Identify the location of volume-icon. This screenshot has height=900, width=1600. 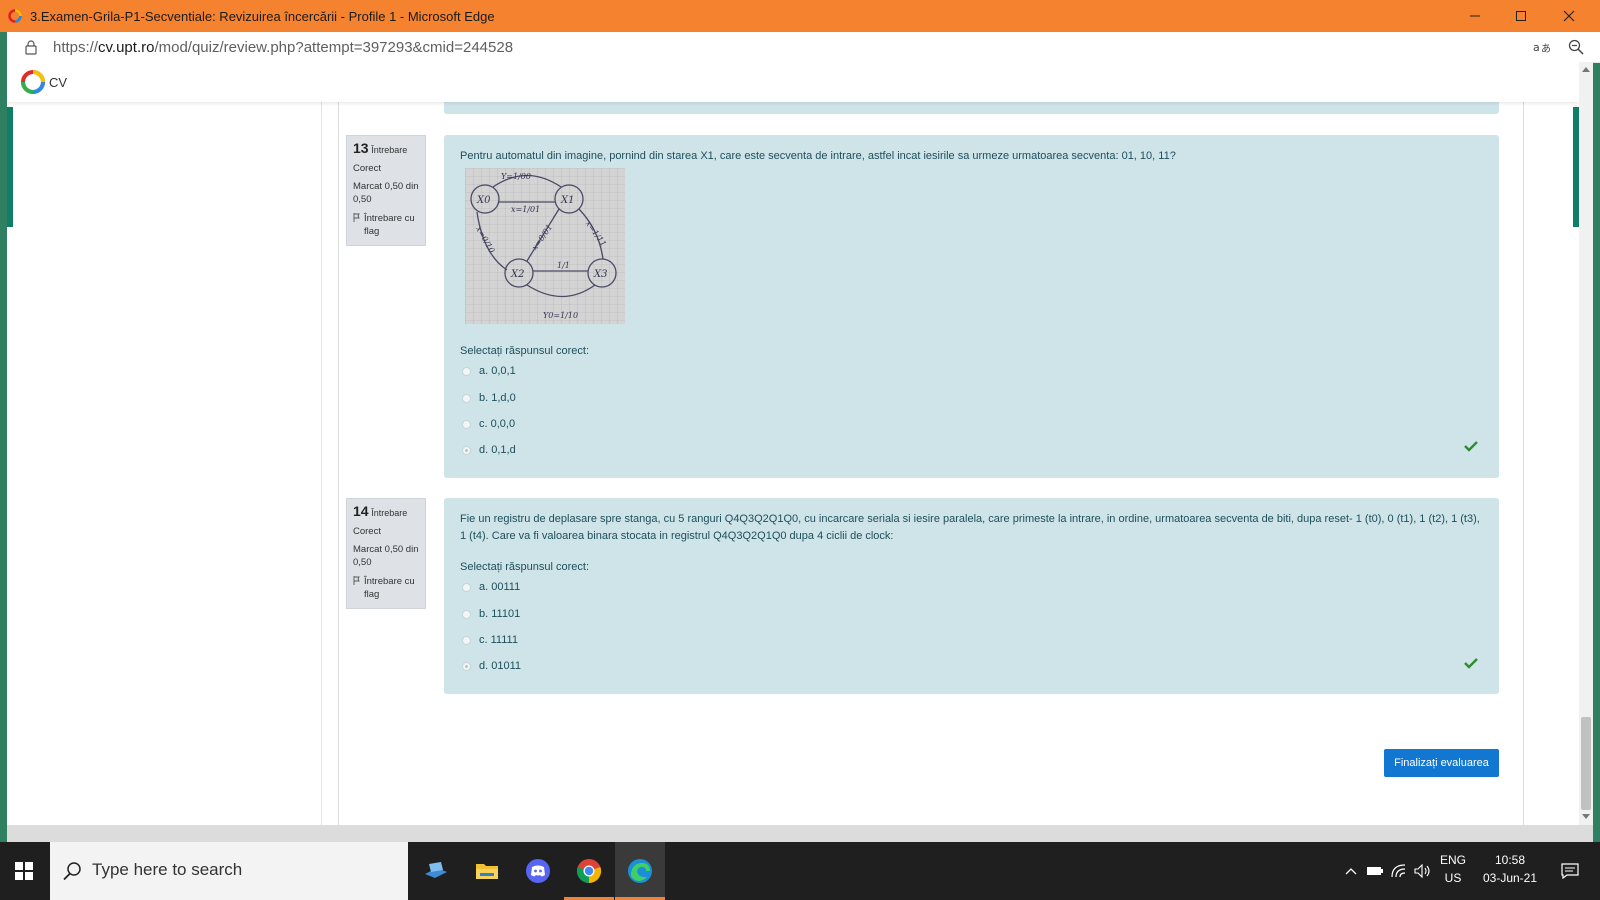
(1422, 871).